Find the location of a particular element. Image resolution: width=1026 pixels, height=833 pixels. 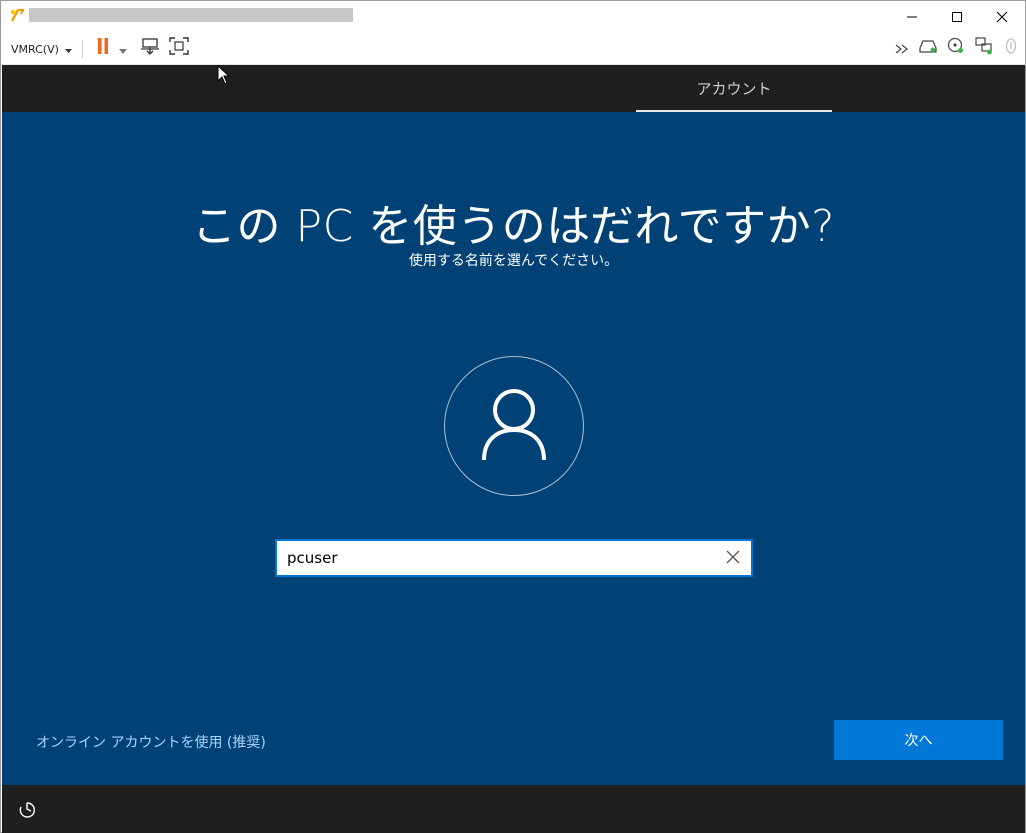

cd-drive-icon is located at coordinates (956, 48).